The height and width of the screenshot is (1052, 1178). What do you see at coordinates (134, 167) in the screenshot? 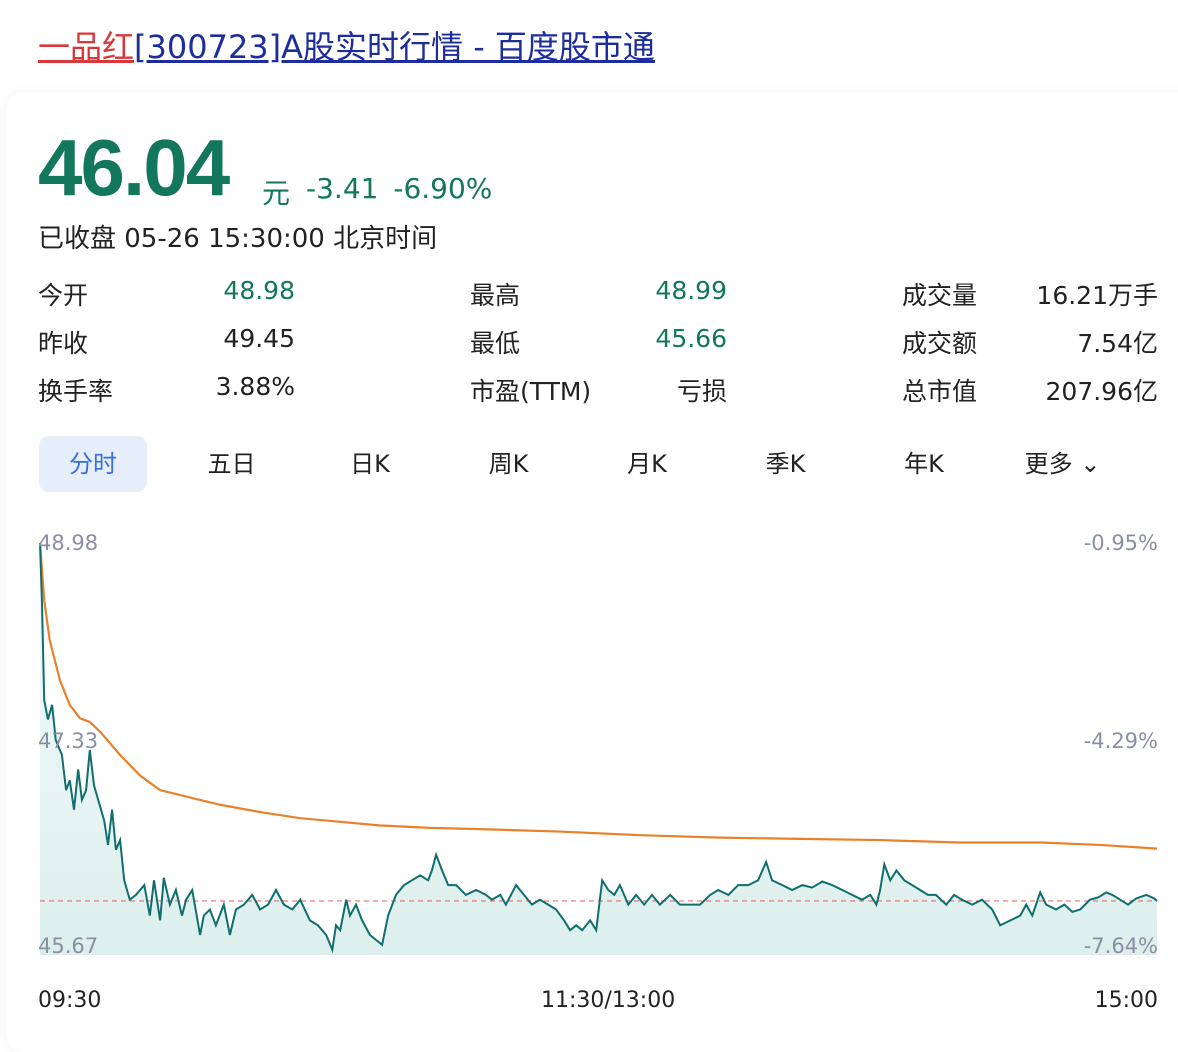
I see `current-price: 46.04` at bounding box center [134, 167].